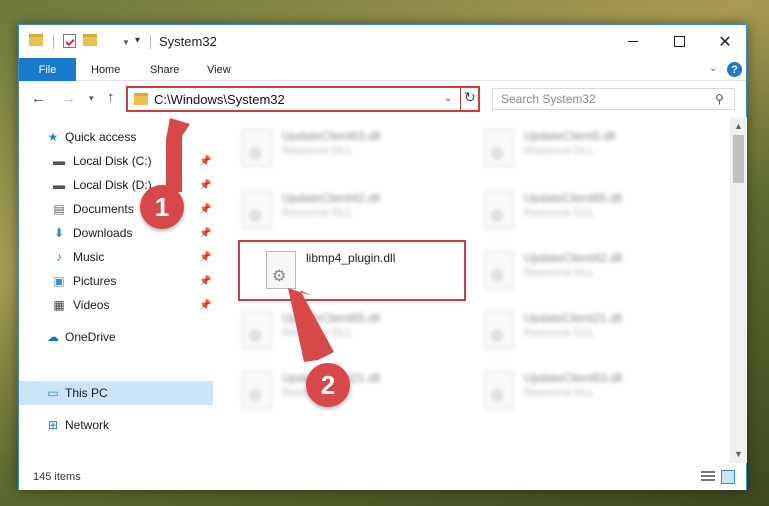  What do you see at coordinates (116, 393) in the screenshot?
I see `sidebar-item-this-pc: ▭ This PC` at bounding box center [116, 393].